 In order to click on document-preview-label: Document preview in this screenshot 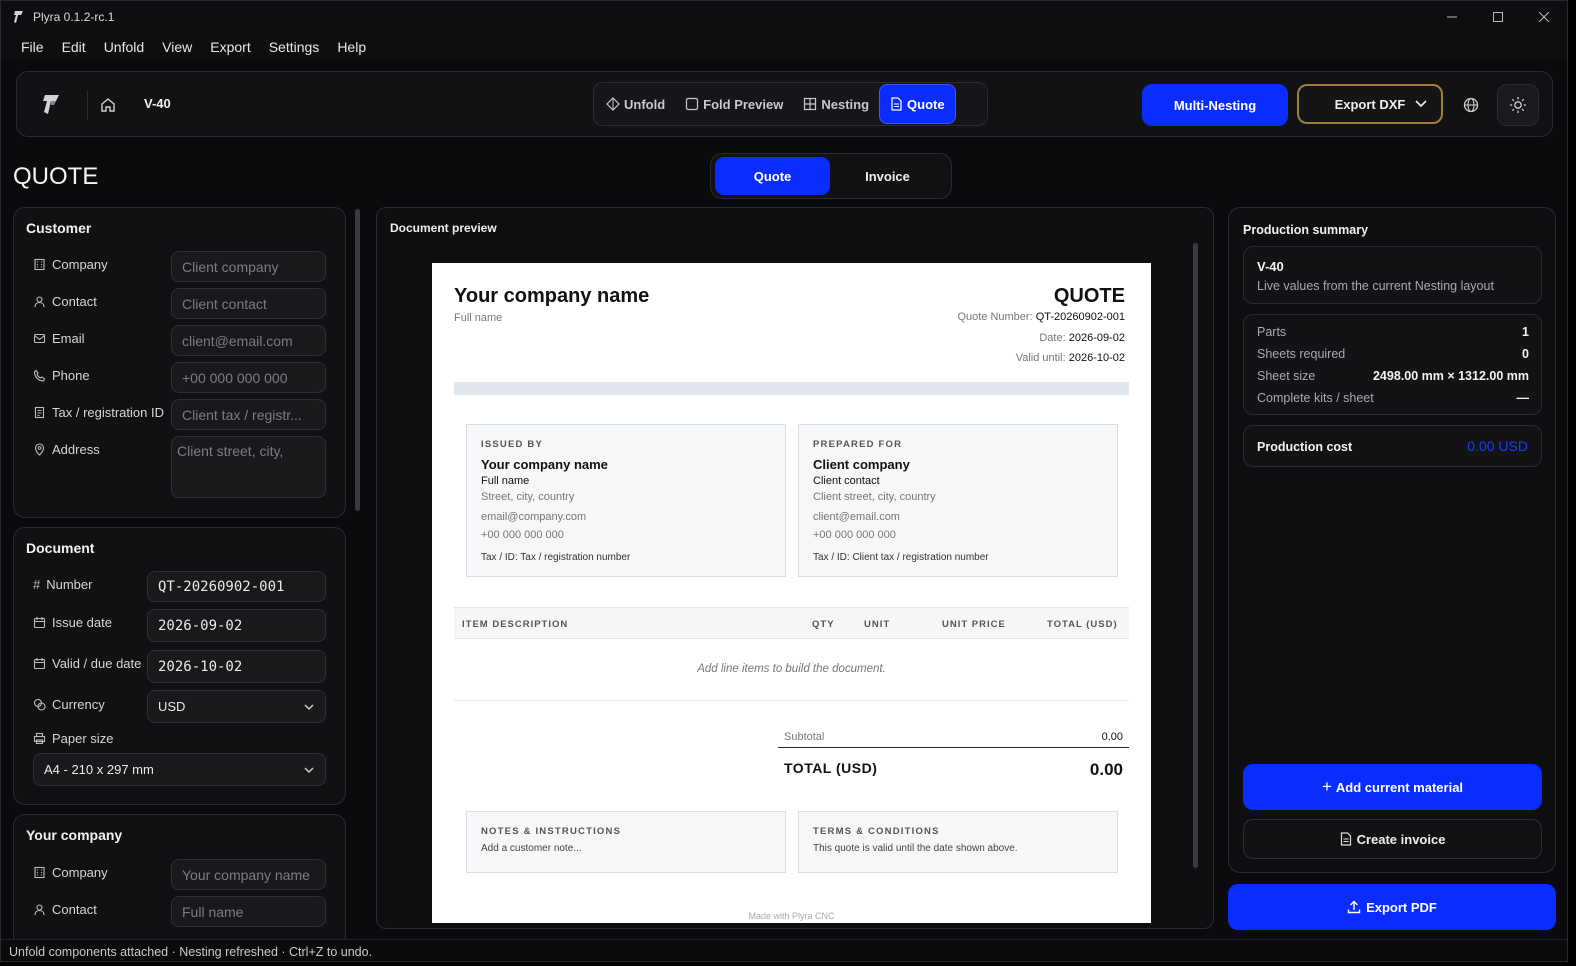, I will do `click(443, 228)`.